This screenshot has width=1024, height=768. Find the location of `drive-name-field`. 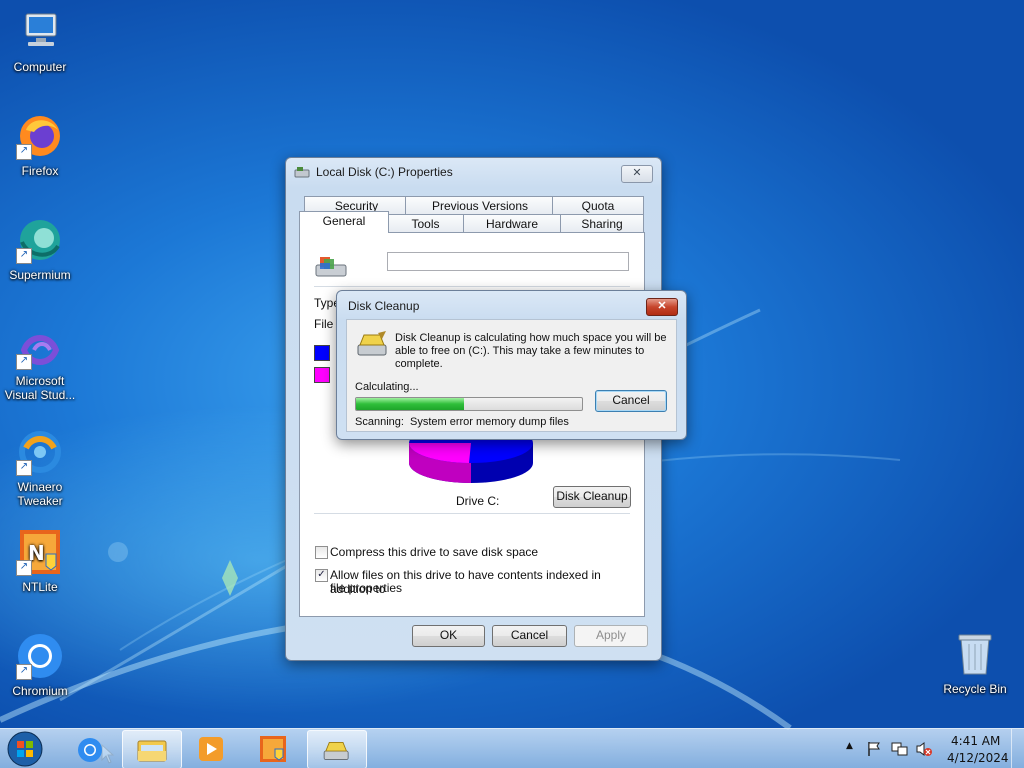

drive-name-field is located at coordinates (508, 261).